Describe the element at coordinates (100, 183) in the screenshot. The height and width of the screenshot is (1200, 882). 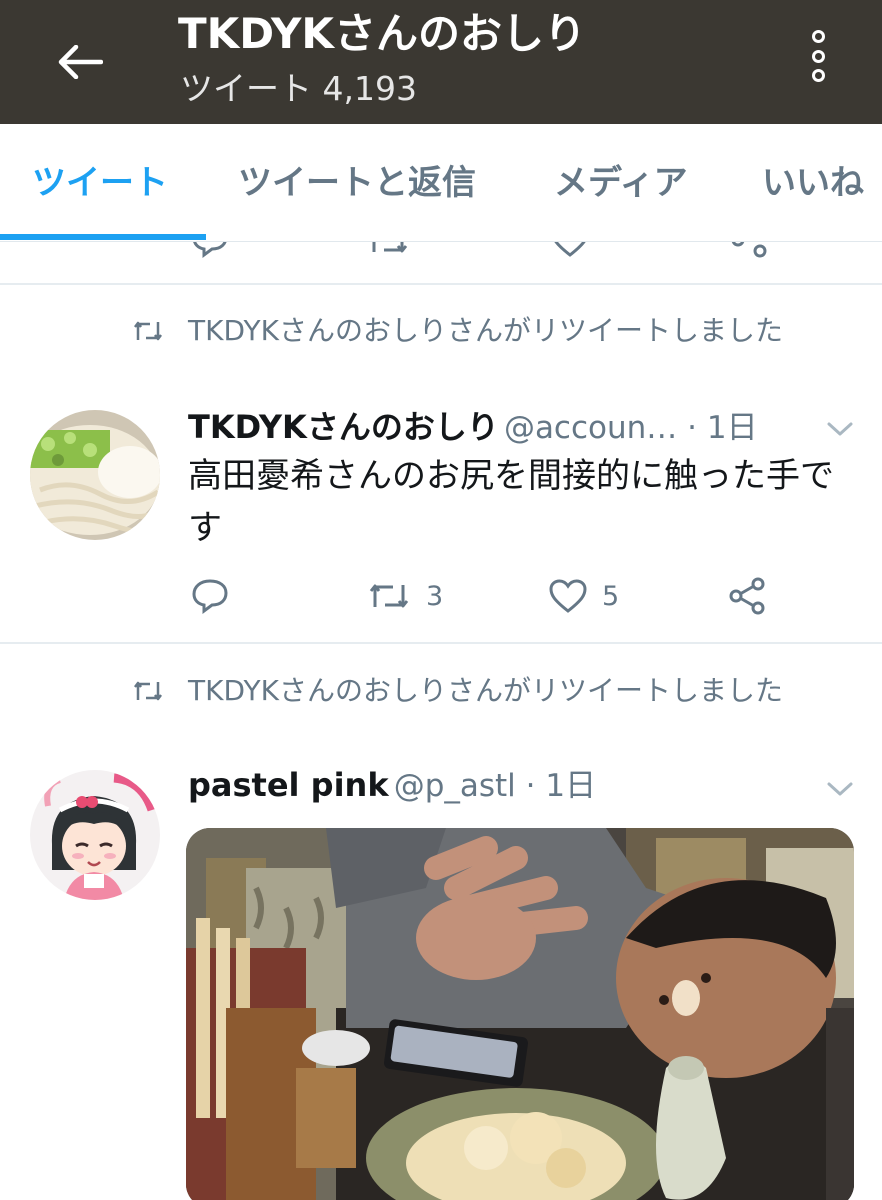
I see `tab-tweets: ツイート` at that location.